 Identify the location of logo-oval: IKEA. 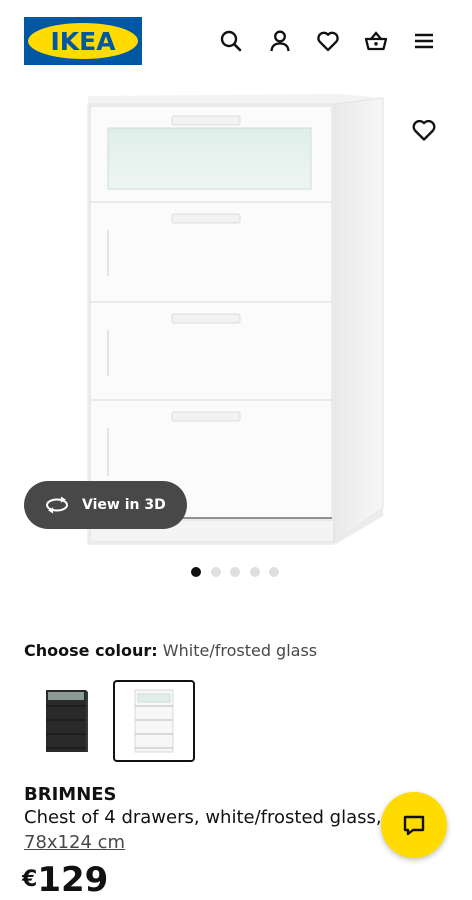
(83, 41).